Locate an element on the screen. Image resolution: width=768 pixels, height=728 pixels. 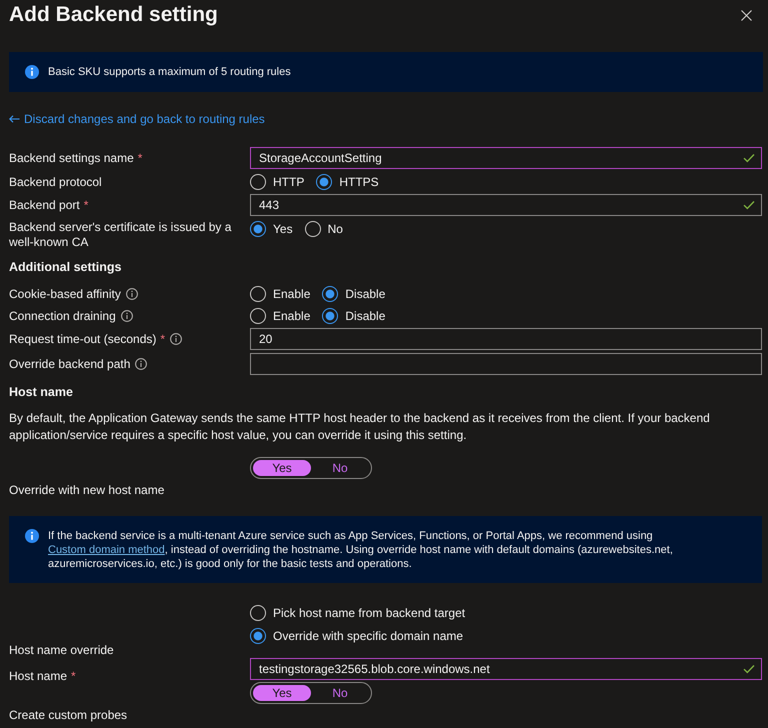
field-label: Override with new host name is located at coordinates (87, 490).